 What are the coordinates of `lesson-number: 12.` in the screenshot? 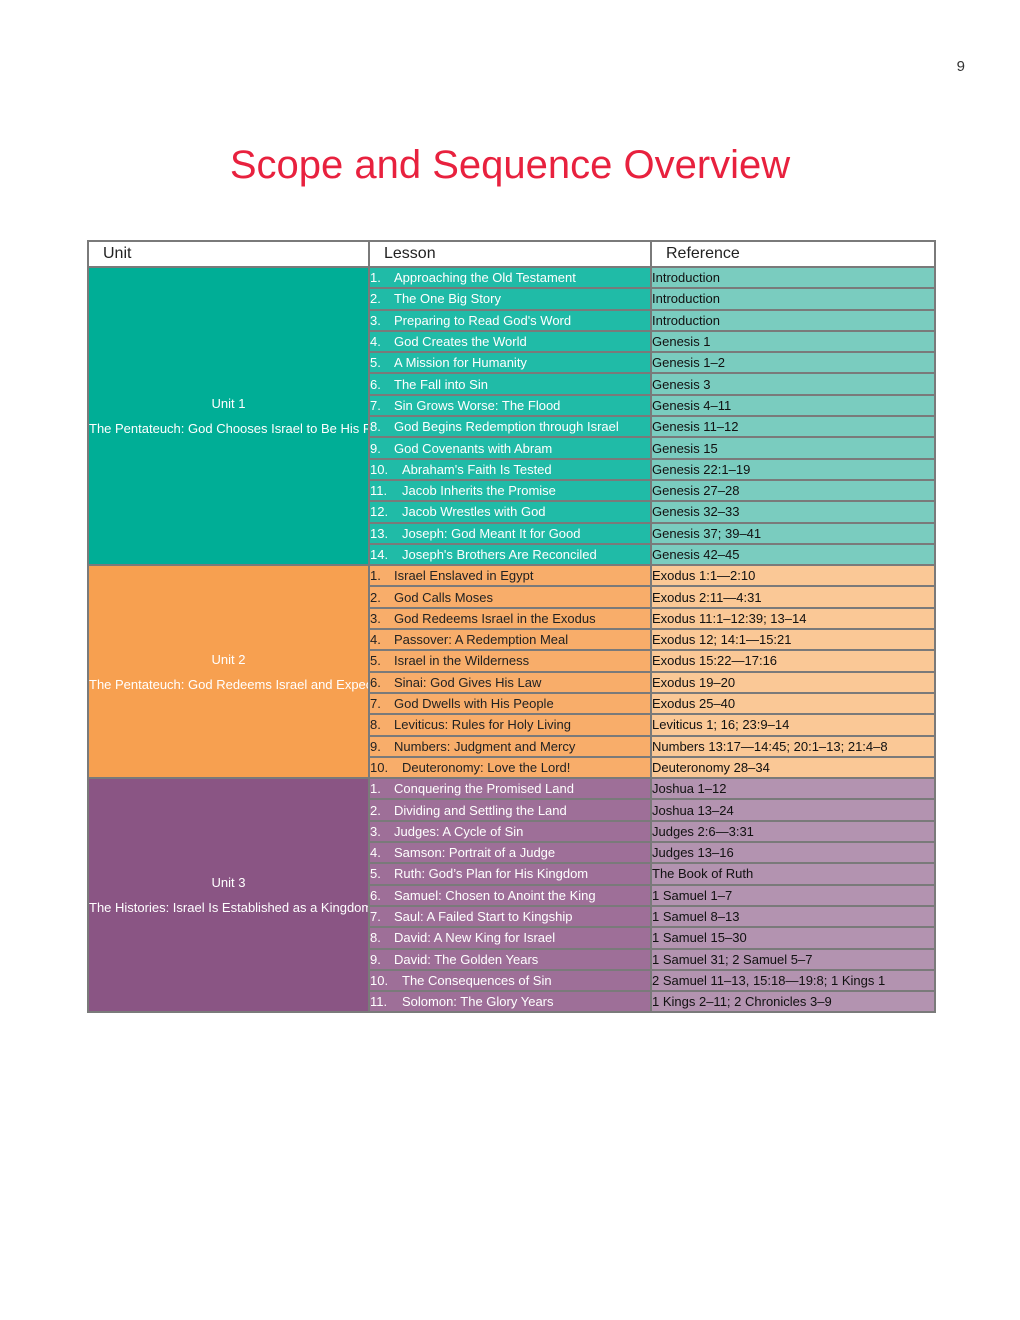 It's located at (379, 512).